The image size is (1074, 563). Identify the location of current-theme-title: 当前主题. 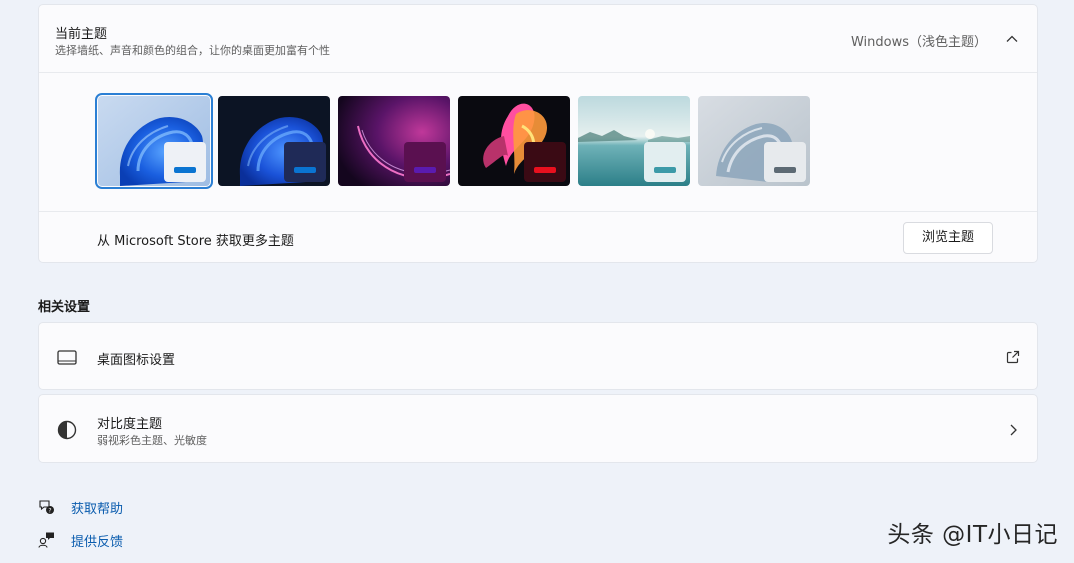
(81, 34).